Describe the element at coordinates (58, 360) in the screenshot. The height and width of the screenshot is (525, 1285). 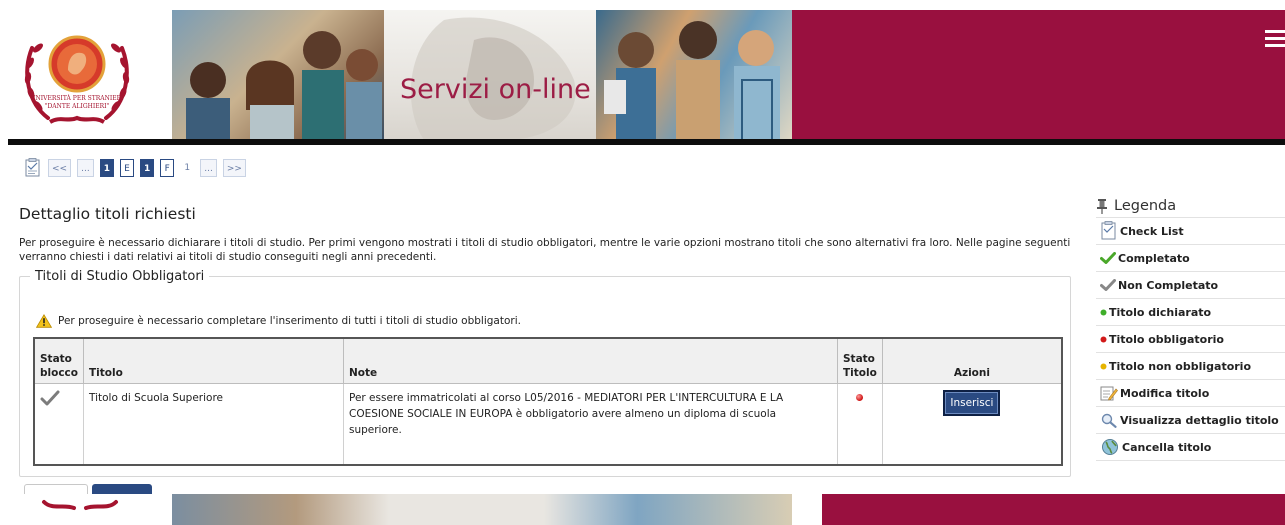
I see `col-stato-blocco: Stato blocco` at that location.